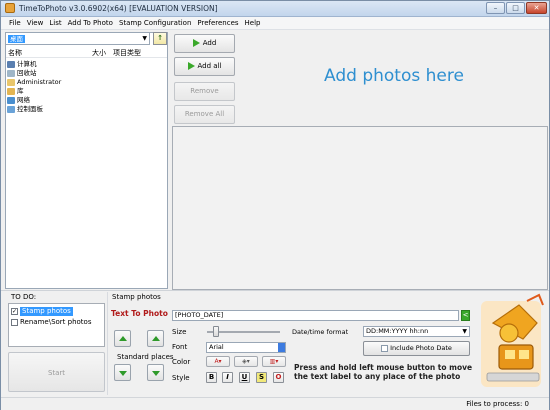 The width and height of the screenshot is (550, 410). Describe the element at coordinates (27, 64) in the screenshot. I see `tree-item-label: 计算机` at that location.